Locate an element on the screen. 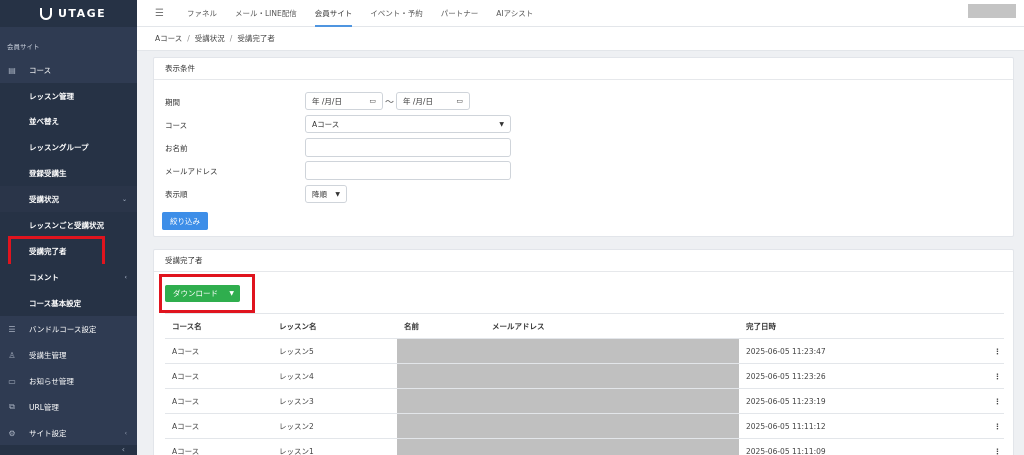 The image size is (1024, 455). cell-lesson: レッスン3 is located at coordinates (334, 401).